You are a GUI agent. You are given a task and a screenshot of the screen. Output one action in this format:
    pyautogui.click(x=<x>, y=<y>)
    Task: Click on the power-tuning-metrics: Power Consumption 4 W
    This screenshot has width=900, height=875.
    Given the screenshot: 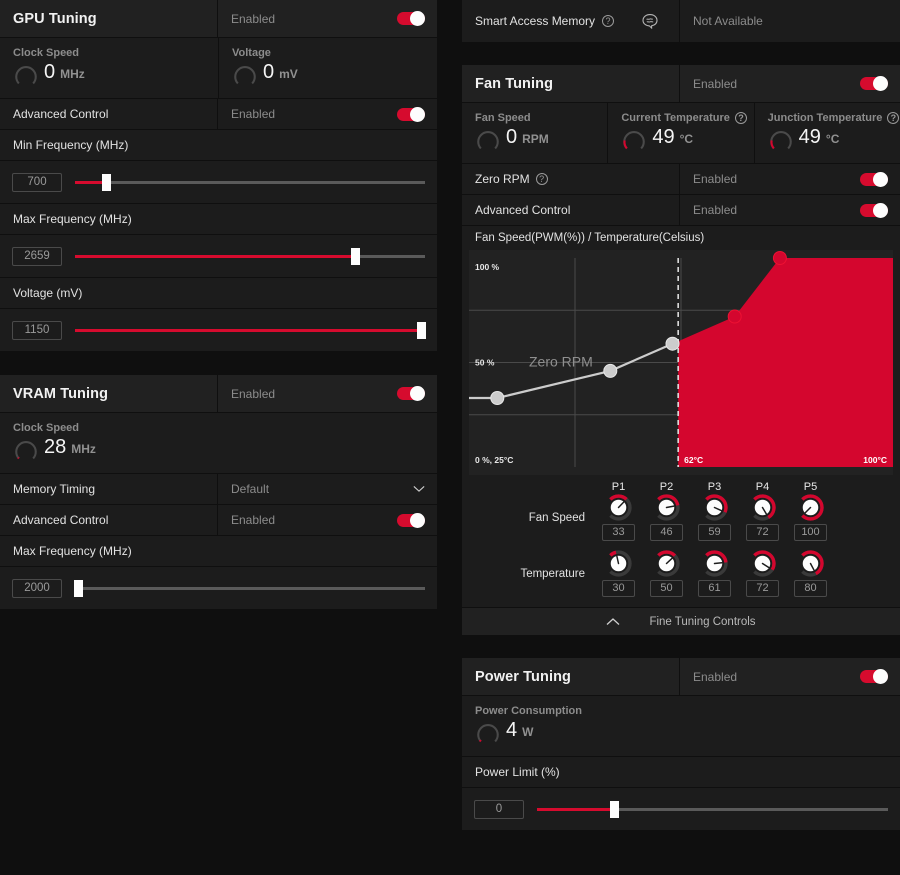 What is the action you would take?
    pyautogui.click(x=681, y=726)
    